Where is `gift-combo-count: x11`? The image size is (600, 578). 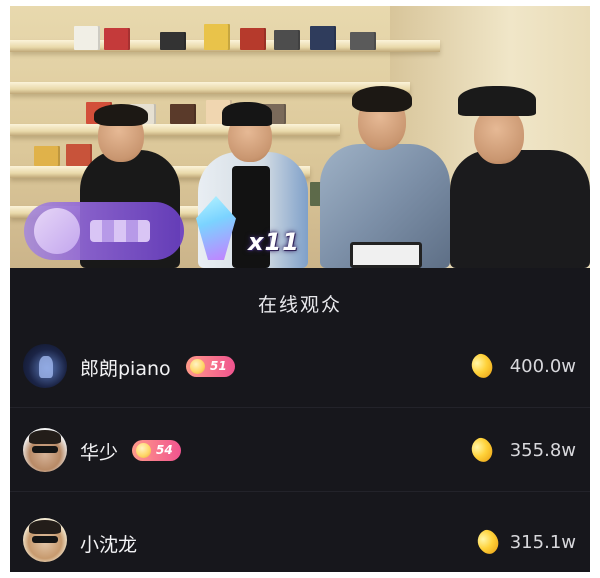
gift-combo-count: x11 is located at coordinates (274, 242).